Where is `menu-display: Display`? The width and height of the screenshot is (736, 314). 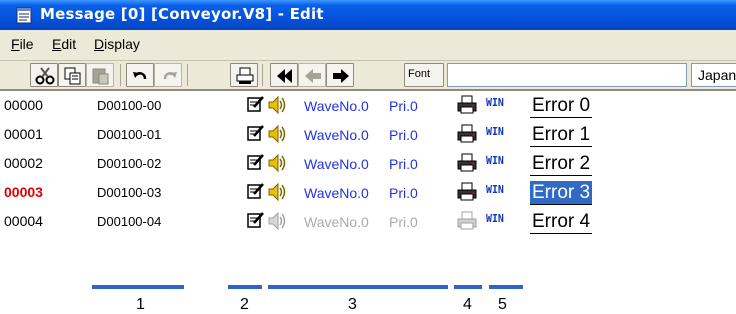 menu-display: Display is located at coordinates (117, 44).